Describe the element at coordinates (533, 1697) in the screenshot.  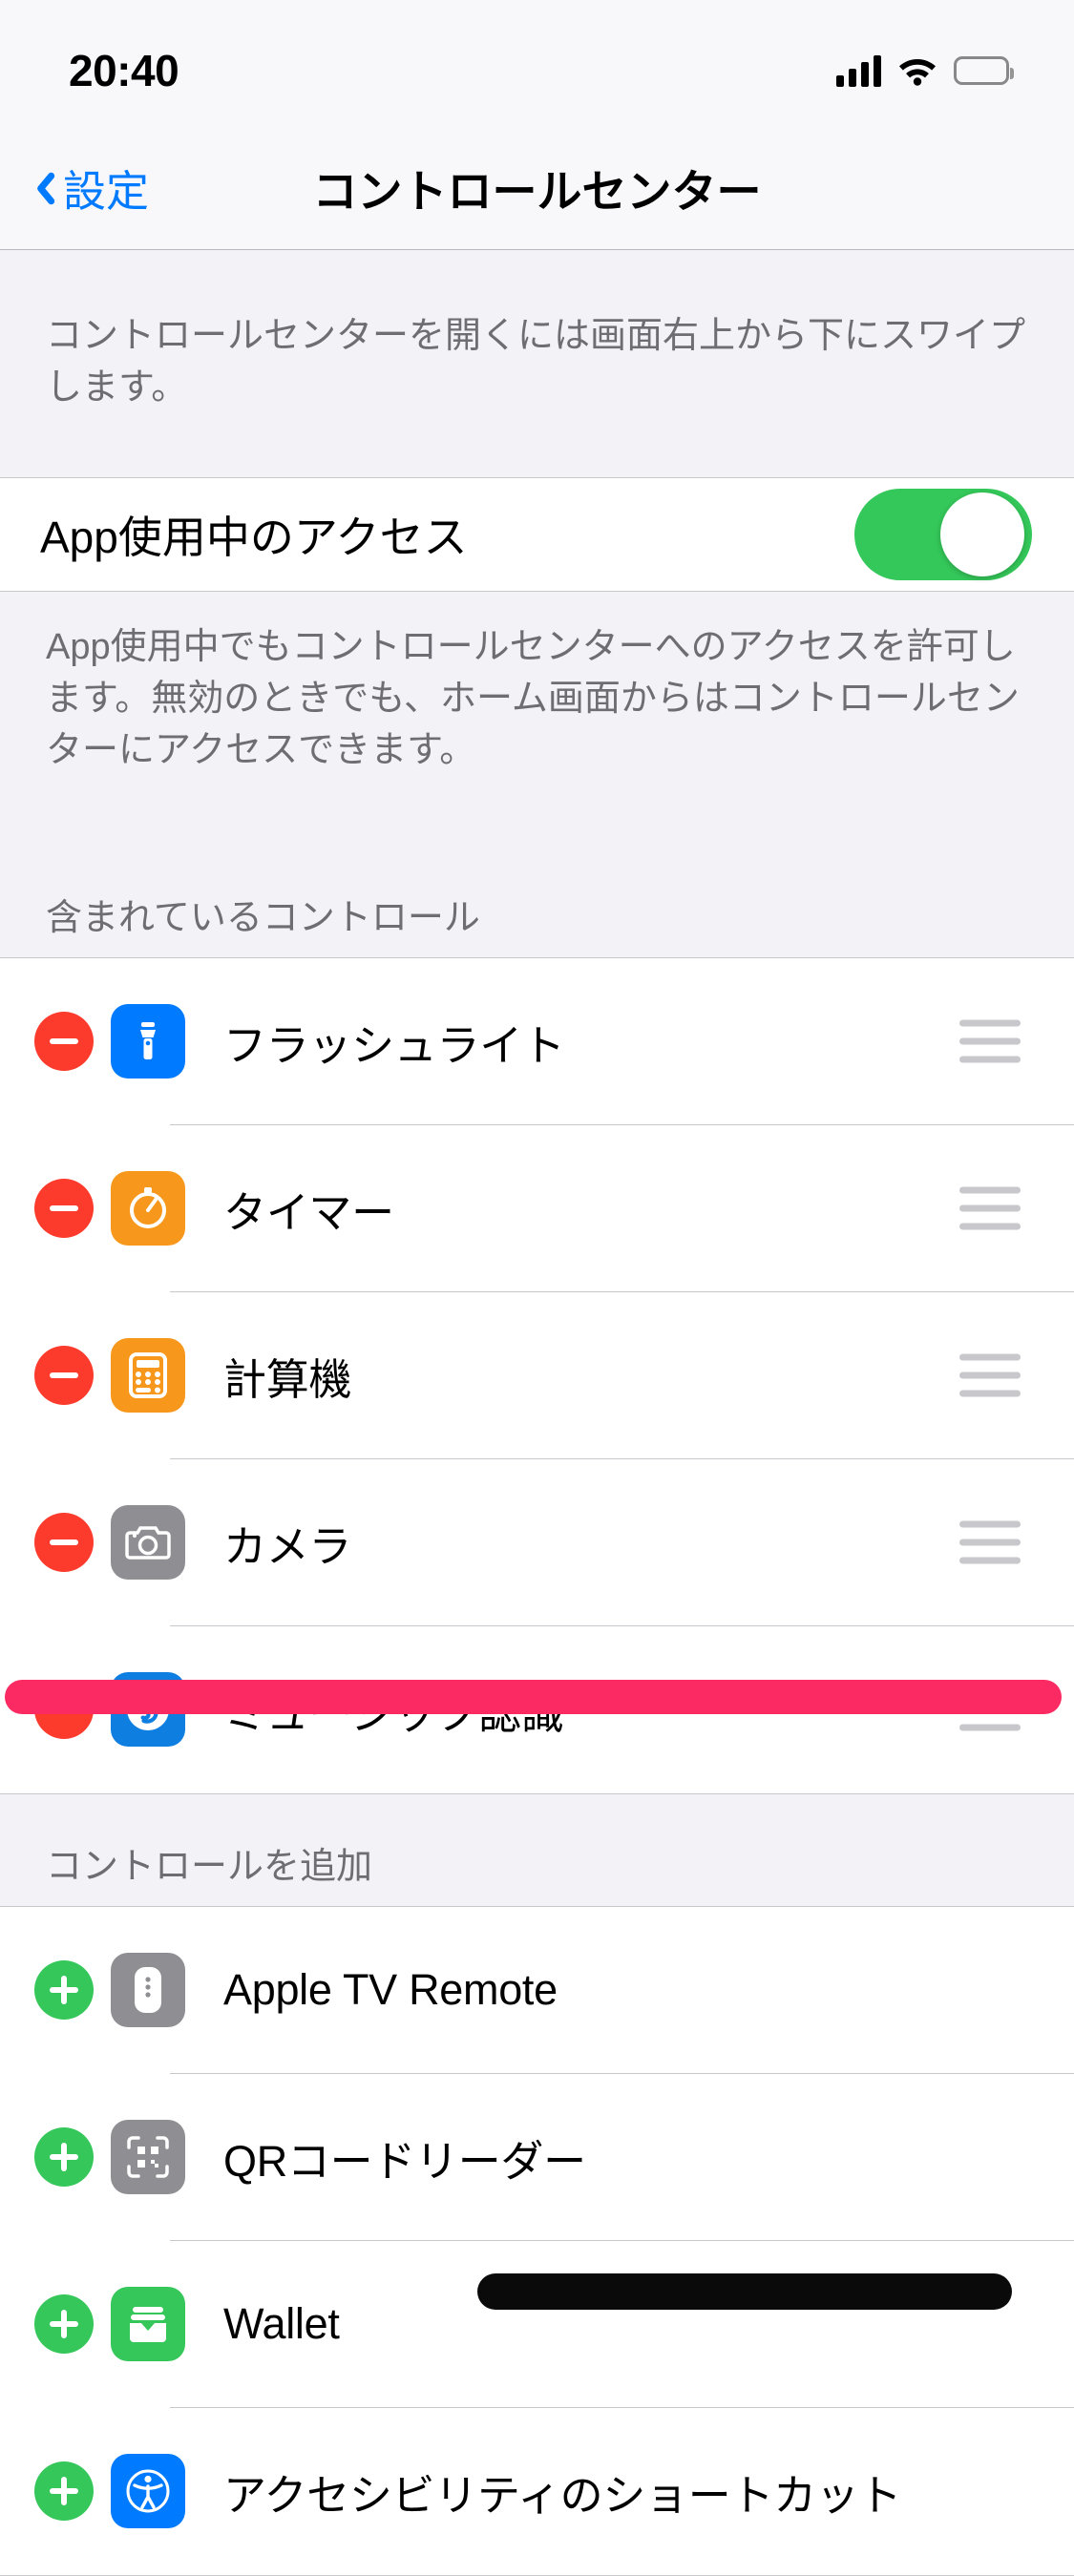
I see `pink-highlight-annotation` at that location.